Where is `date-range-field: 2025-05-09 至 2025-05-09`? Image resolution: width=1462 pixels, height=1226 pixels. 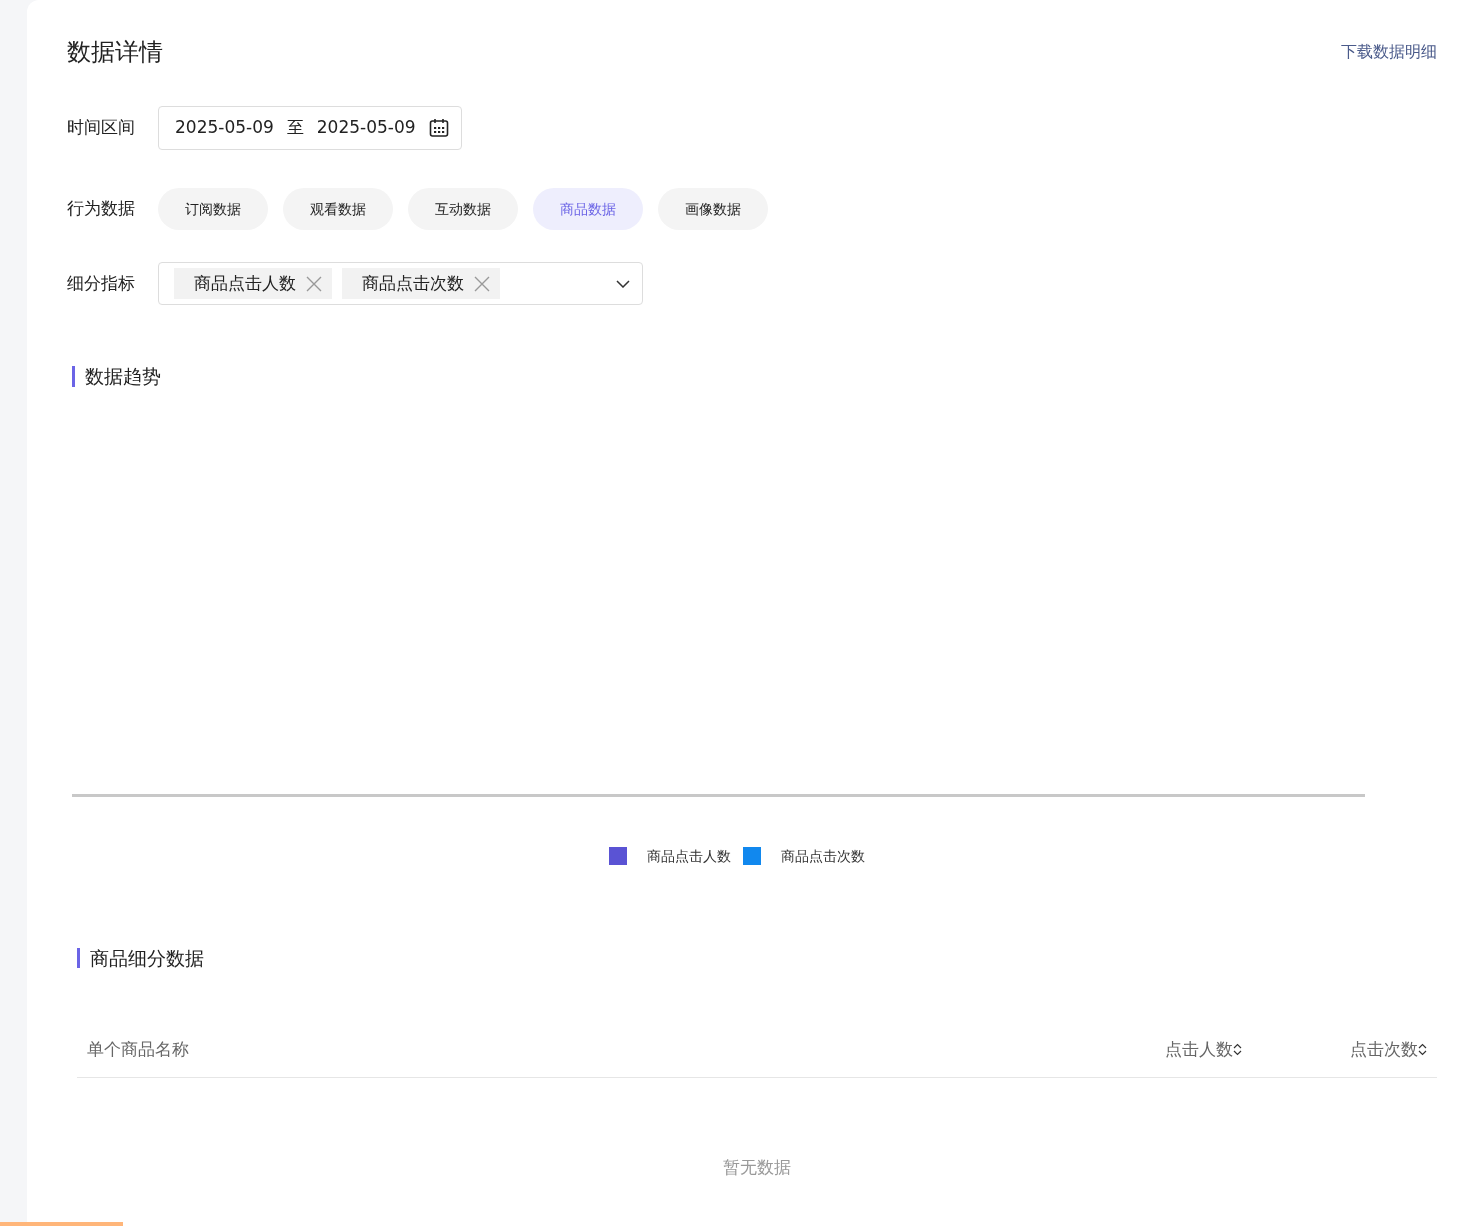 date-range-field: 2025-05-09 至 2025-05-09 is located at coordinates (310, 128).